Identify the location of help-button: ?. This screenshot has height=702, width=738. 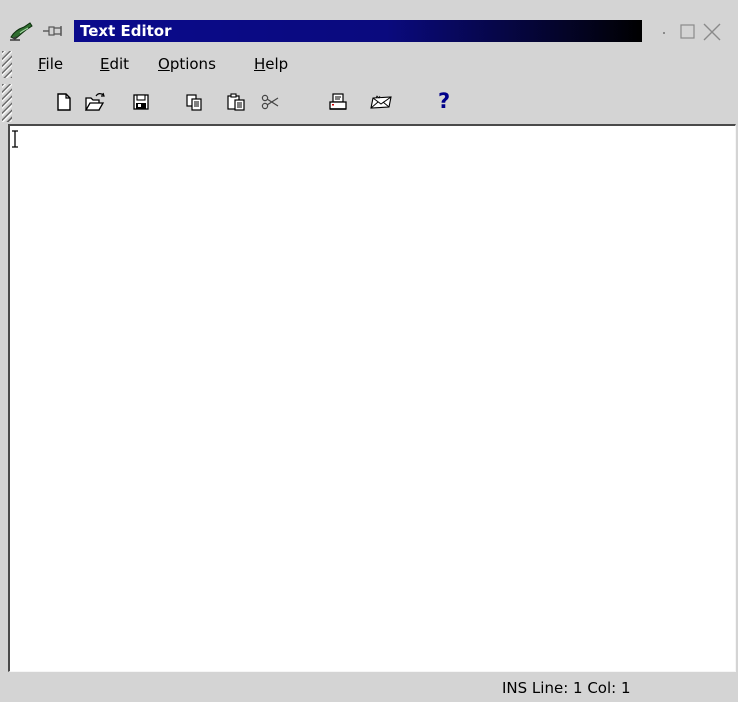
(444, 102).